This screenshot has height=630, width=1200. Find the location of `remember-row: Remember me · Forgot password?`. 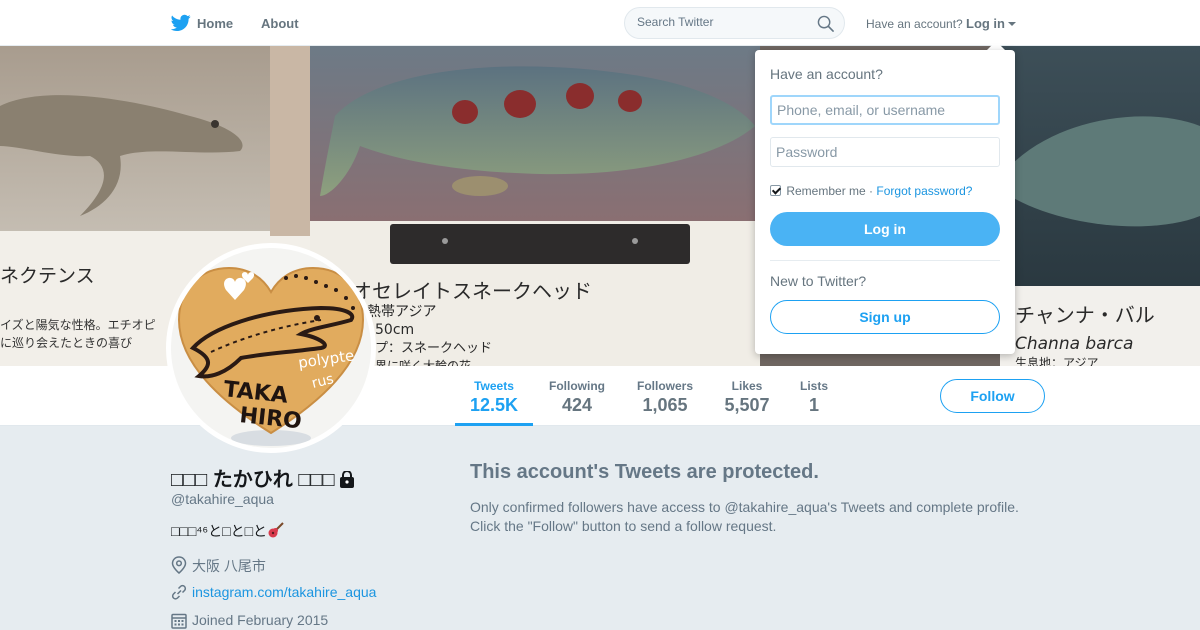

remember-row: Remember me · Forgot password? is located at coordinates (871, 191).